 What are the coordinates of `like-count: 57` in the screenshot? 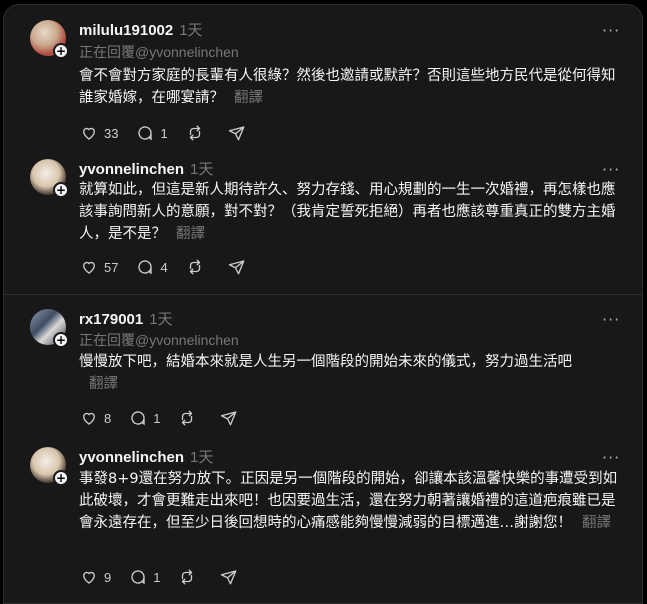 It's located at (111, 267).